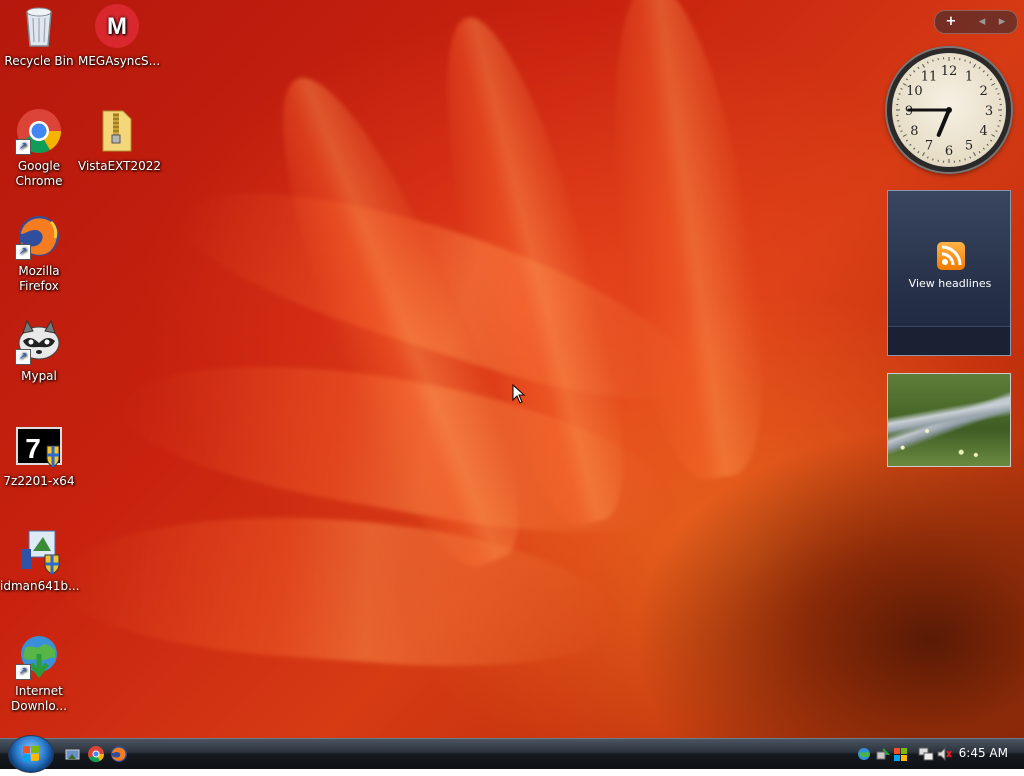 The height and width of the screenshot is (776, 1024). Describe the element at coordinates (926, 754) in the screenshot. I see `network-icon` at that location.